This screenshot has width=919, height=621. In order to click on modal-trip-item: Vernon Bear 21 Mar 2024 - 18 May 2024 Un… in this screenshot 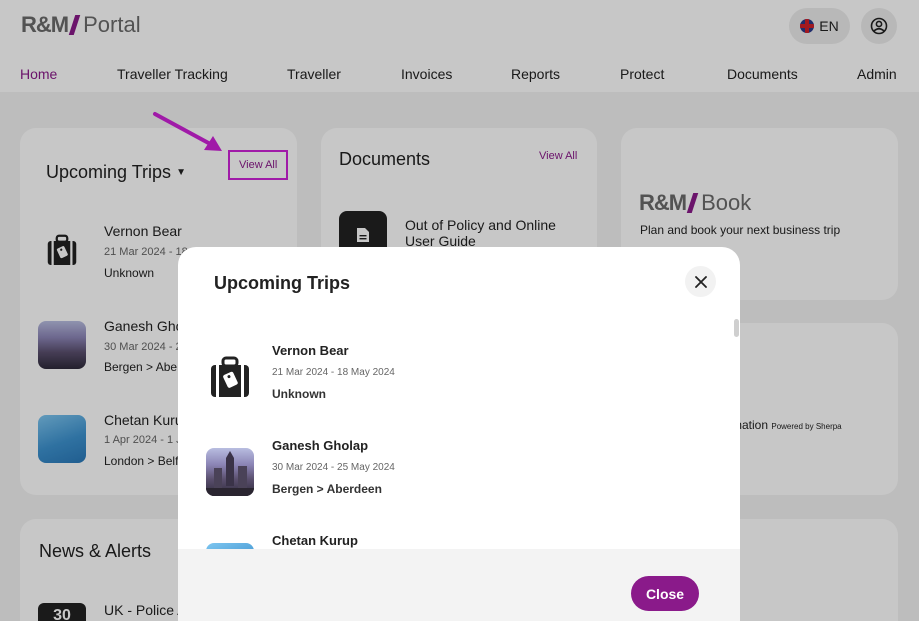, I will do `click(448, 374)`.